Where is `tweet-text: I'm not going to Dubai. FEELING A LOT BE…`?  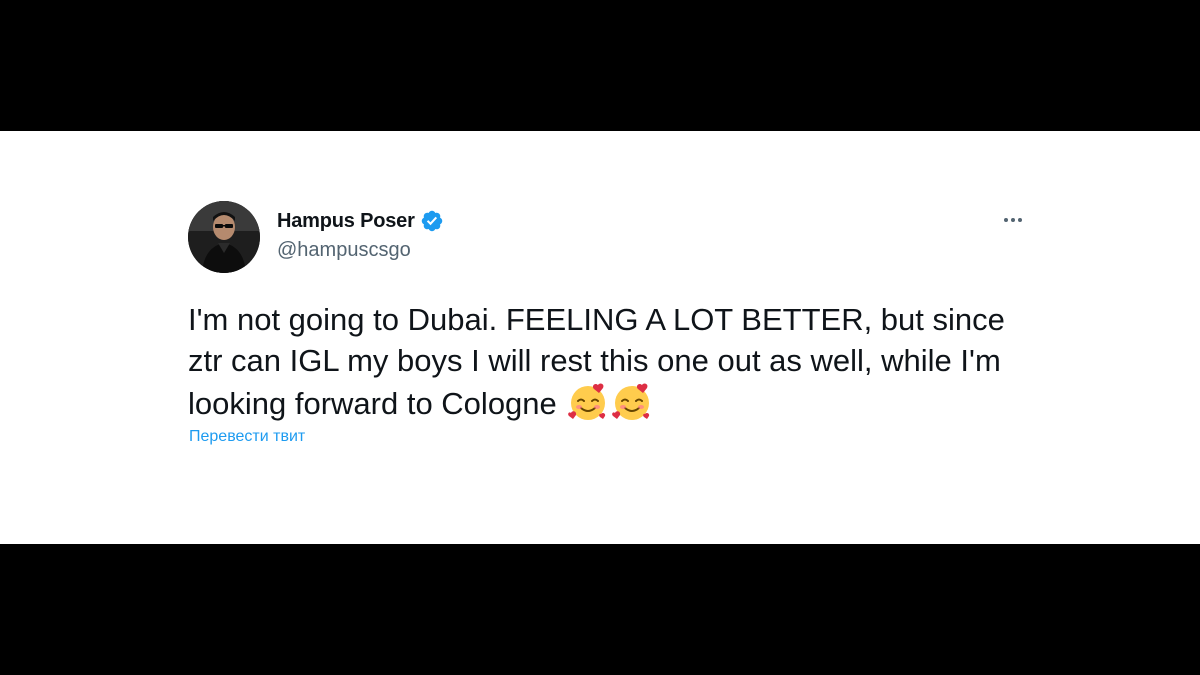 tweet-text: I'm not going to Dubai. FEELING A LOT BE… is located at coordinates (603, 361).